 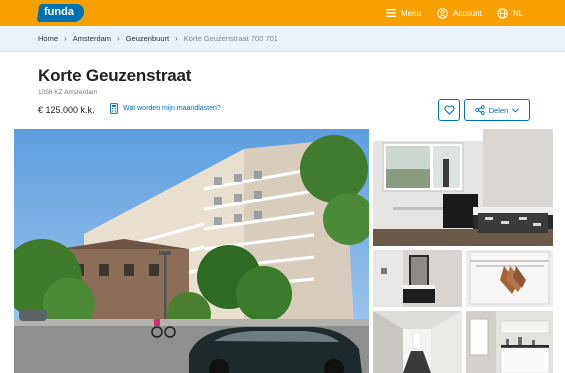 I want to click on hamburger-icon, so click(x=391, y=13).